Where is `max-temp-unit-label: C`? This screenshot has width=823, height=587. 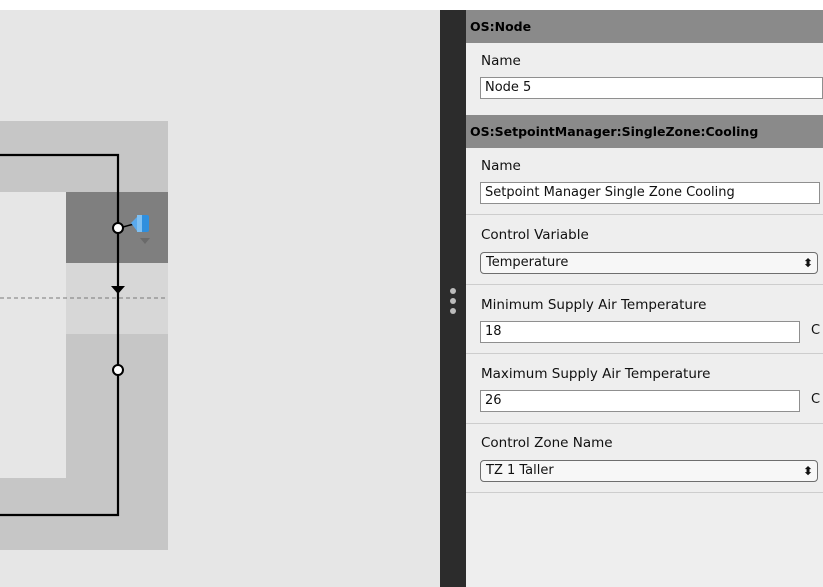
max-temp-unit-label: C is located at coordinates (816, 399).